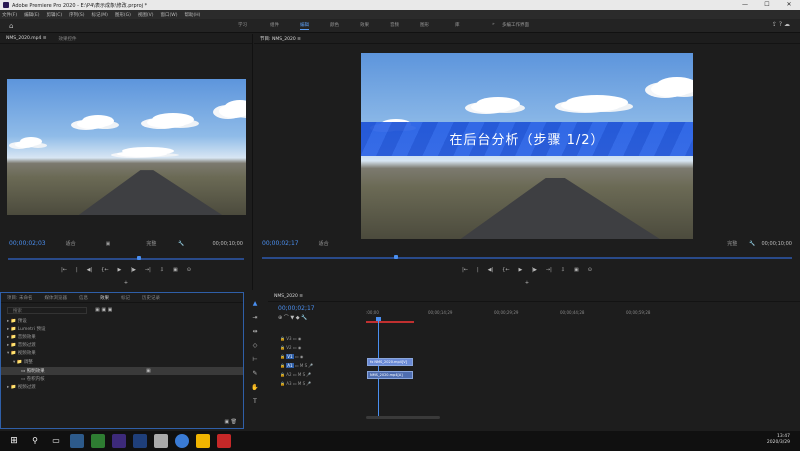 This screenshot has height=451, width=800. What do you see at coordinates (292, 317) in the screenshot?
I see `timeline-tool-icons: ⊕ ⌒ ▼ ◆ 🔧` at bounding box center [292, 317].